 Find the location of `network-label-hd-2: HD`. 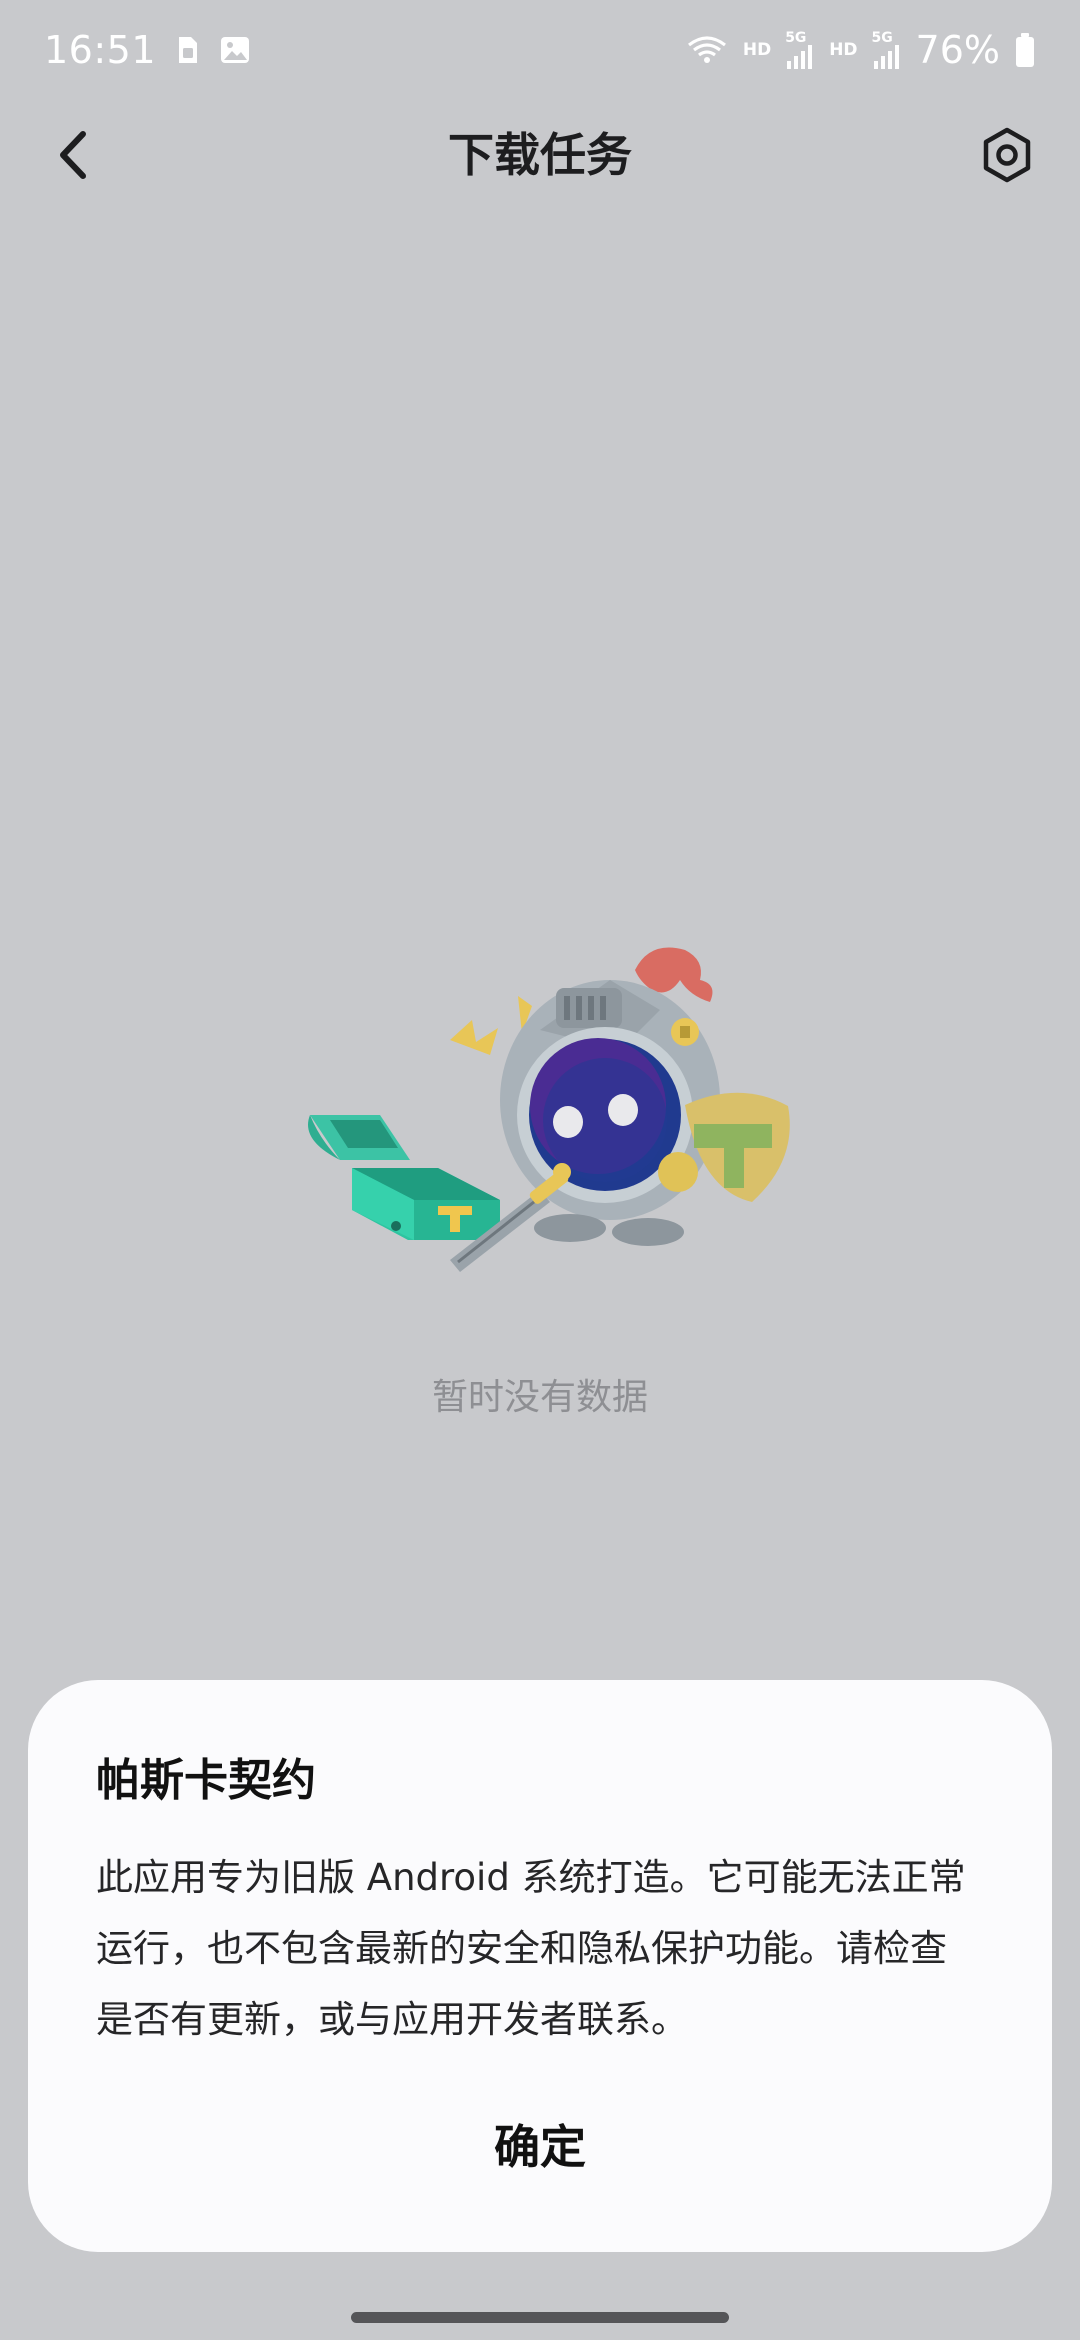

network-label-hd-2: HD is located at coordinates (843, 49).